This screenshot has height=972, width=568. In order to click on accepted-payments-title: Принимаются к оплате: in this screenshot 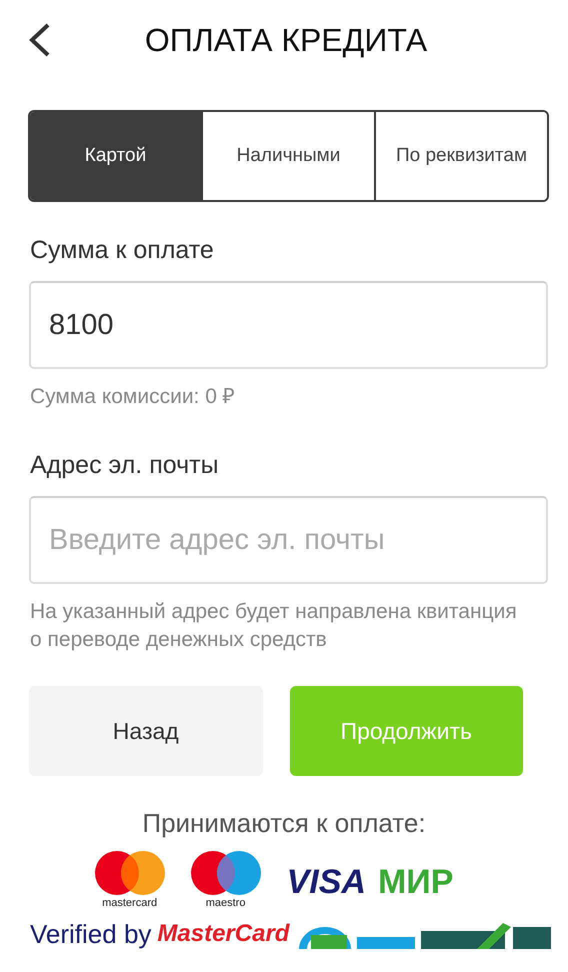, I will do `click(284, 823)`.